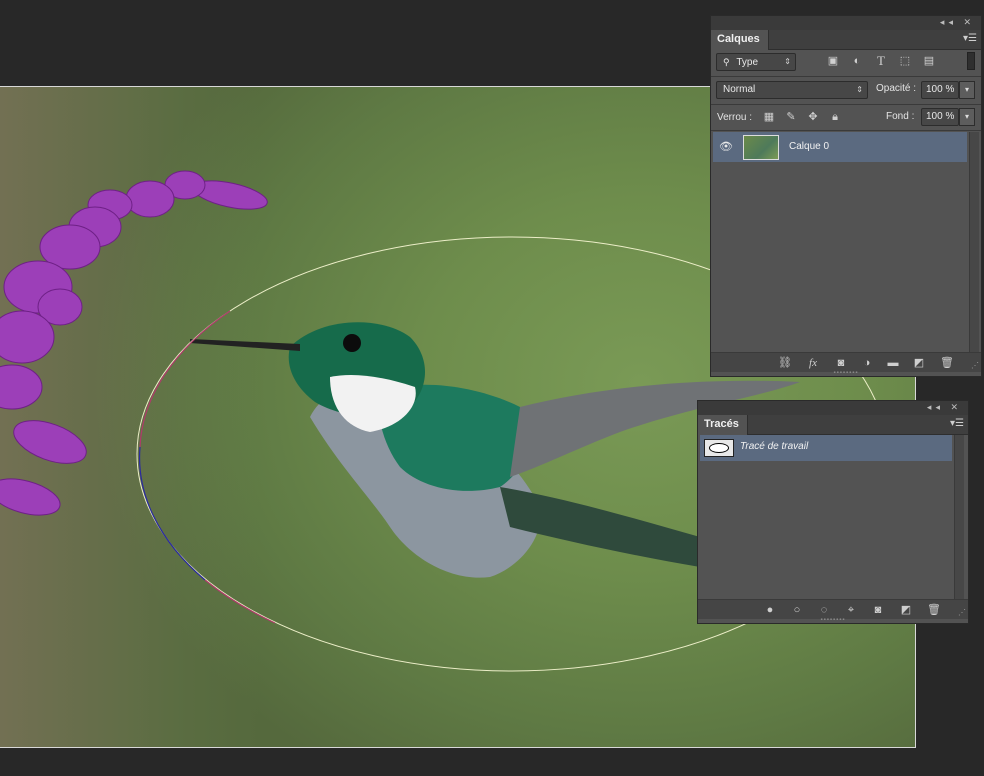 Image resolution: width=984 pixels, height=776 pixels. I want to click on fill-value: 100 %, so click(940, 116).